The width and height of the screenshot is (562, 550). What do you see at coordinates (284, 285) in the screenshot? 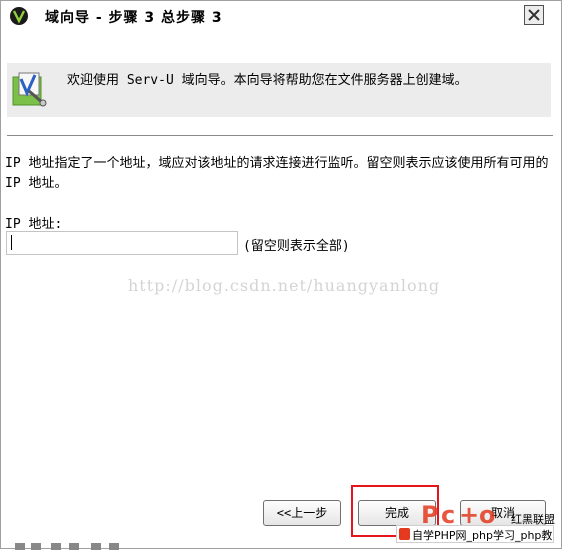
I see `watermark-text: http://blog.csdn.net/huangyanlong` at bounding box center [284, 285].